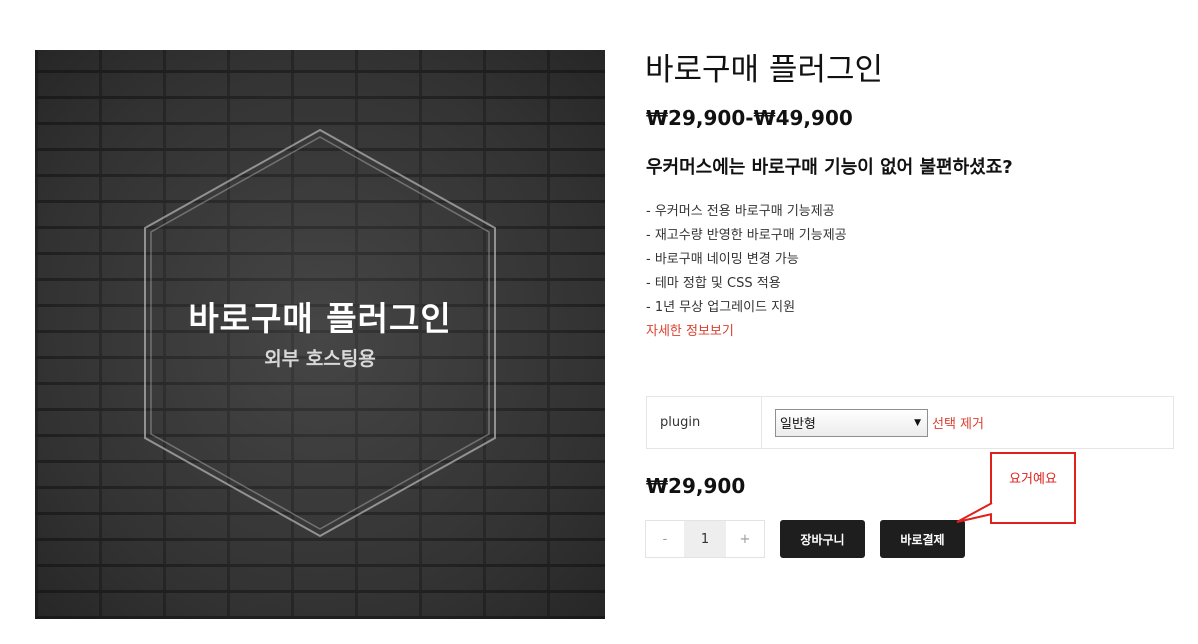 The width and height of the screenshot is (1198, 644). Describe the element at coordinates (822, 539) in the screenshot. I see `add-to-cart-button: 장바구니` at that location.